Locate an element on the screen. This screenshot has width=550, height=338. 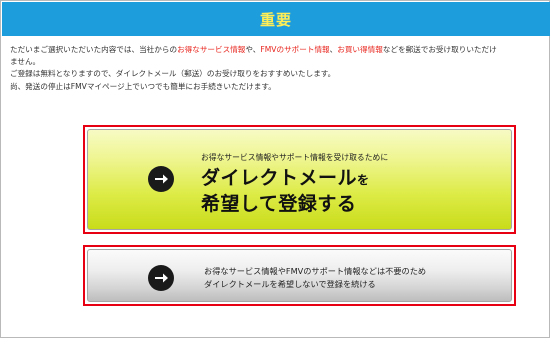
primary-button-main-label: ダイレクトメールを 希望して登録する is located at coordinates (285, 191).